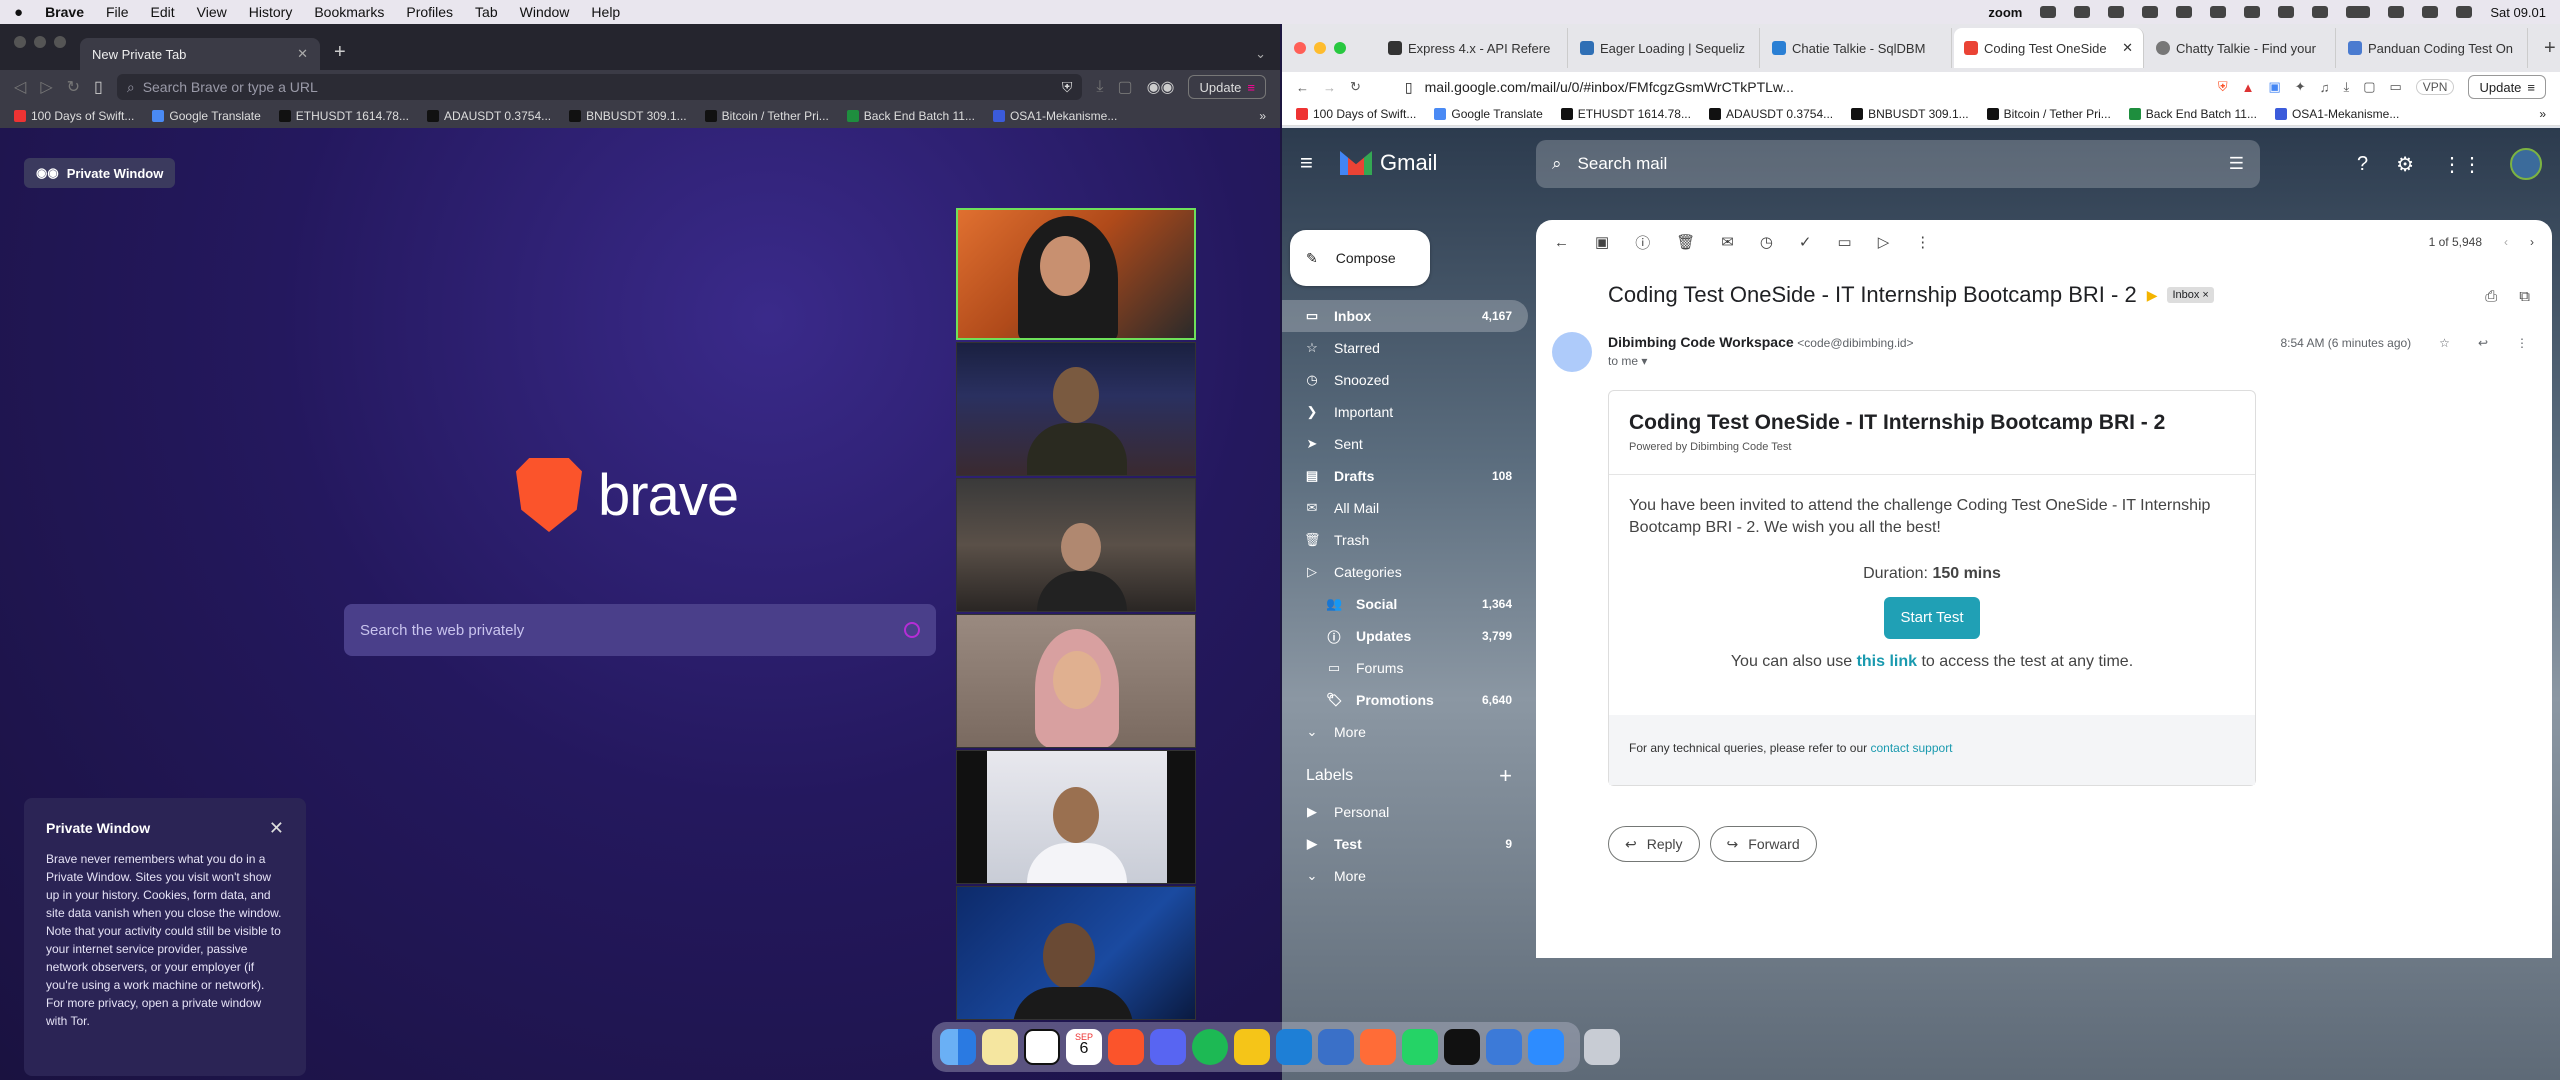 The height and width of the screenshot is (1080, 2560). I want to click on gear-icon: ⚙, so click(2405, 164).